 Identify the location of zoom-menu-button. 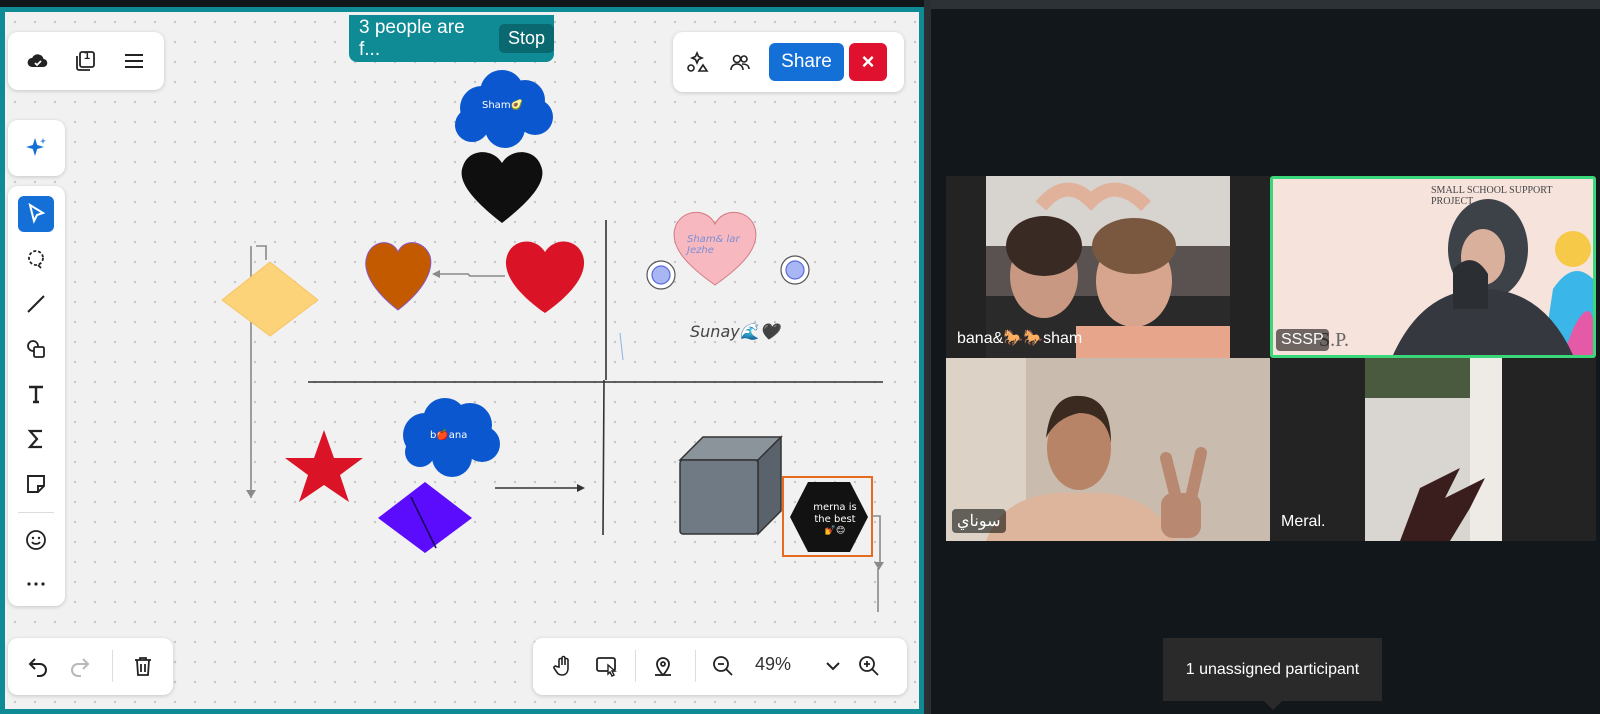
(833, 666).